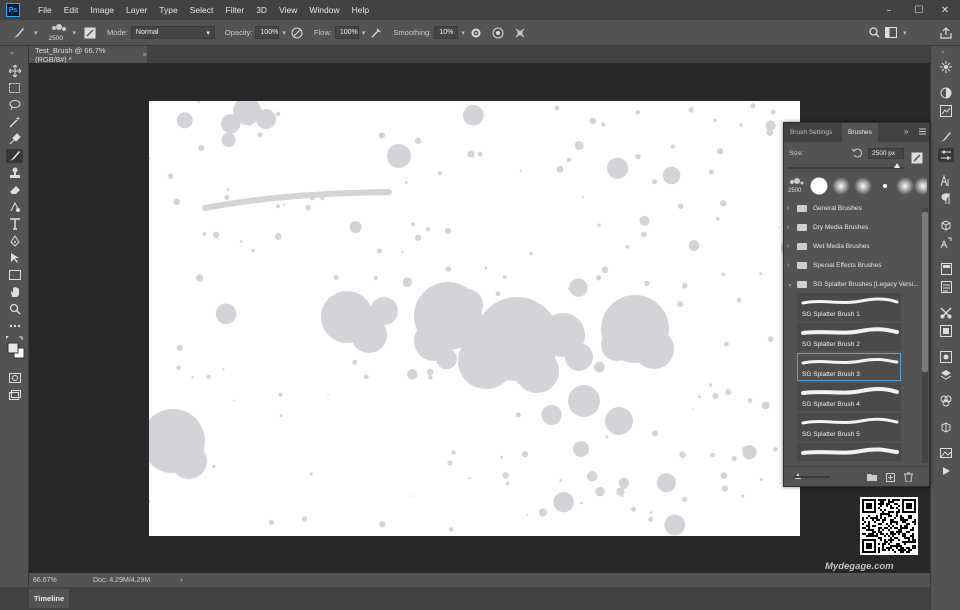 The image size is (960, 610). Describe the element at coordinates (14, 122) in the screenshot. I see `magic-wand-tool-icon` at that location.